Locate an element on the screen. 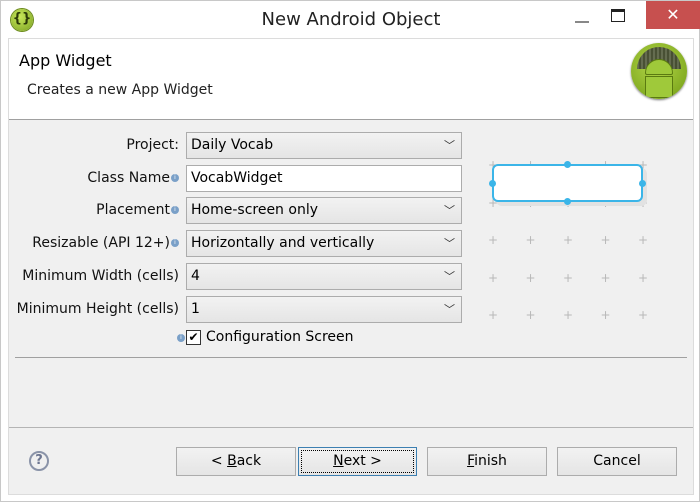 This screenshot has height=502, width=700. back-label: < is located at coordinates (219, 461).